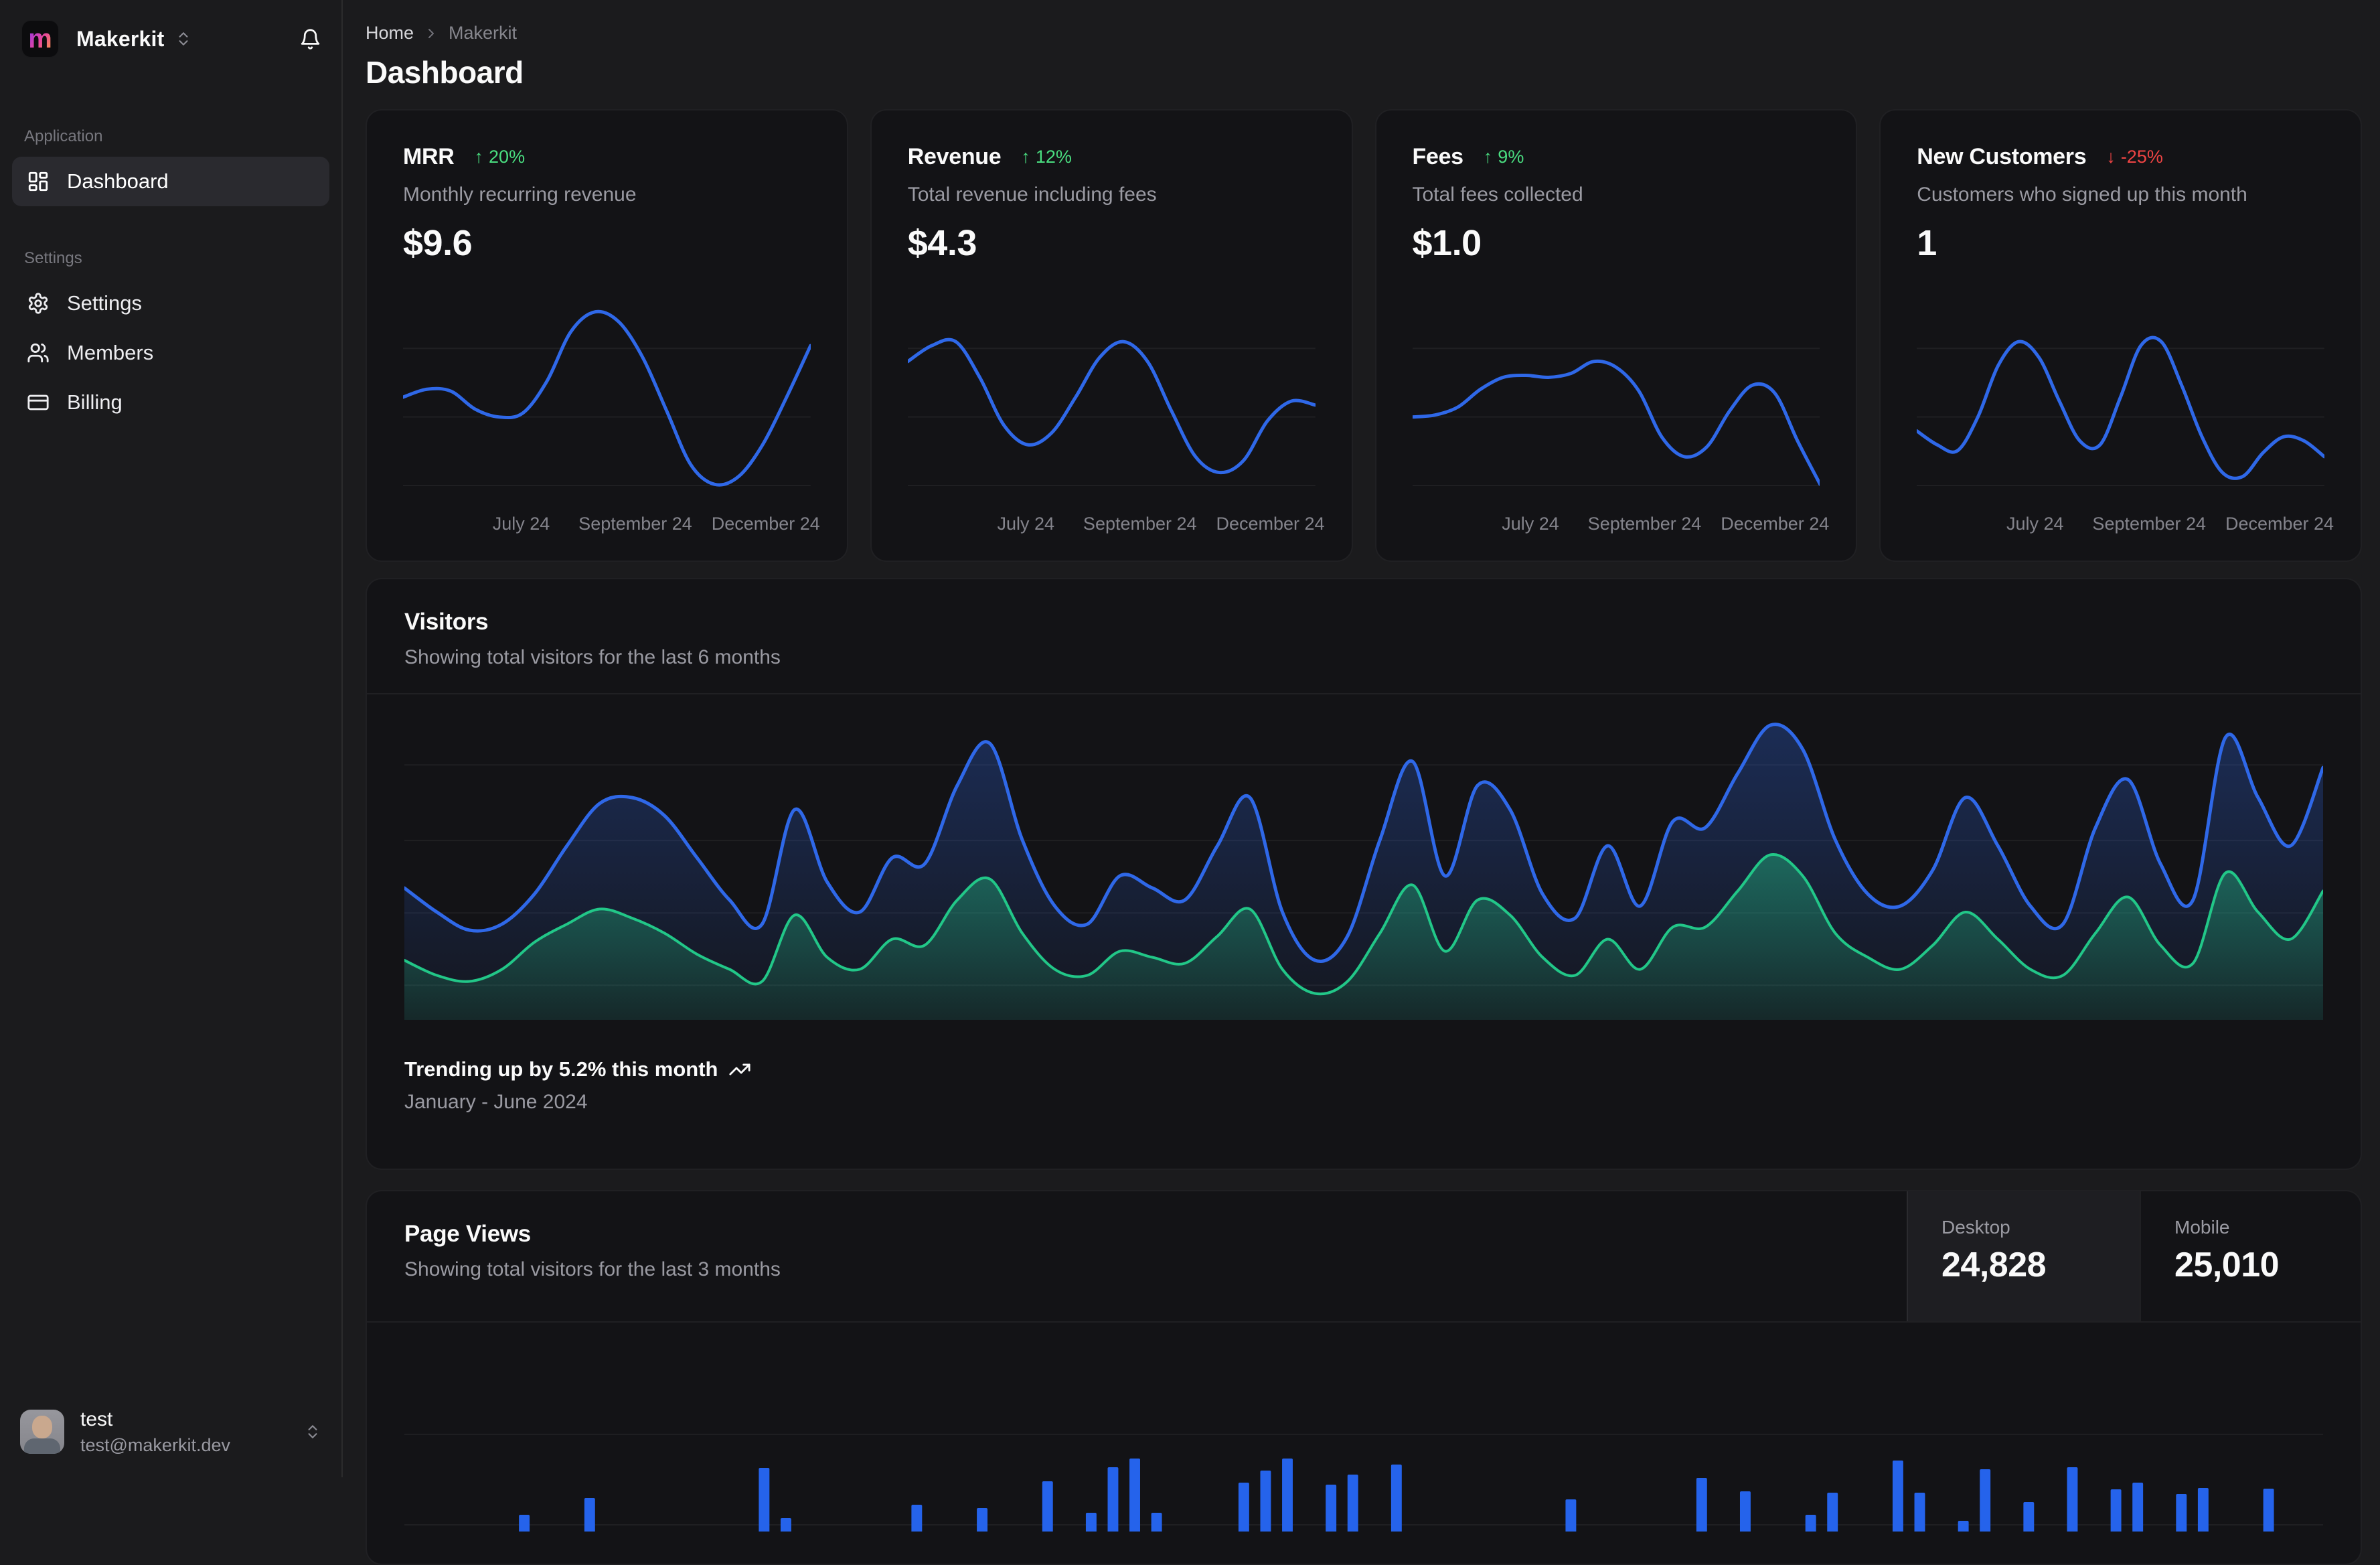  Describe the element at coordinates (445, 73) in the screenshot. I see `page-title: Dashboard` at that location.